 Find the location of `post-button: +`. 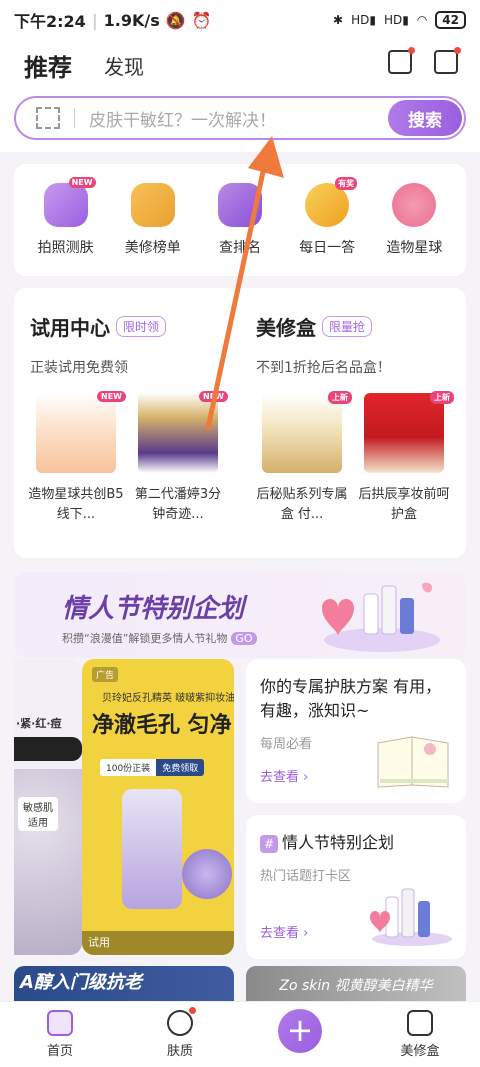

post-button: + is located at coordinates (300, 1034).